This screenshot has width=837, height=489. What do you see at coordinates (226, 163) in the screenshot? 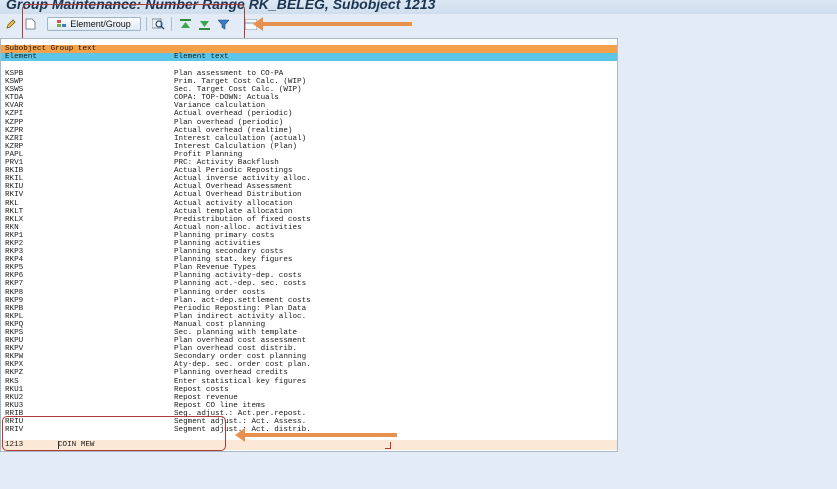
I see `element-text: PRC: Activity Backflush` at bounding box center [226, 163].